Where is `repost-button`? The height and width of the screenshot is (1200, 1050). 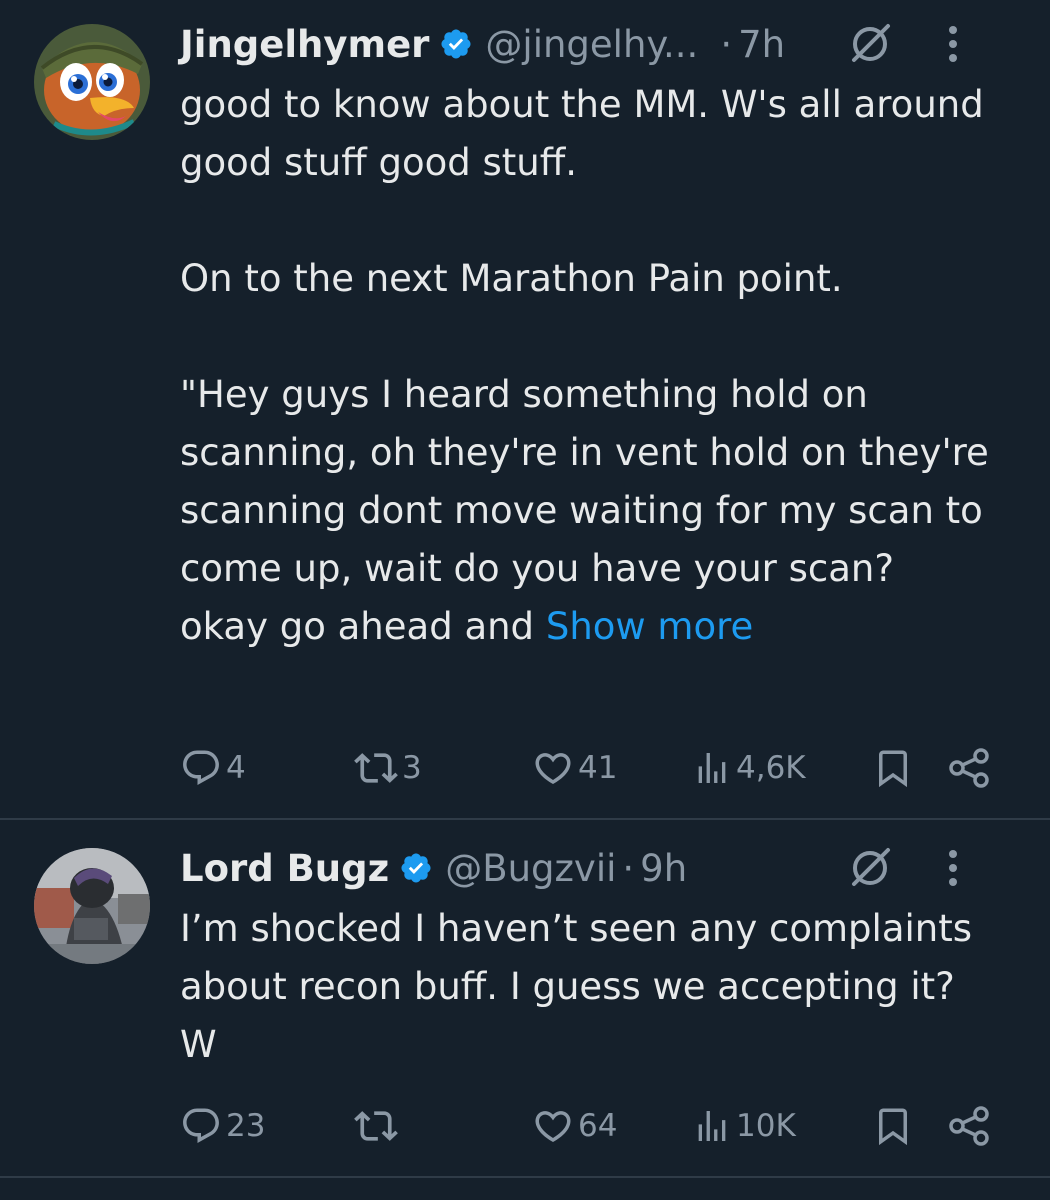 repost-button is located at coordinates (378, 1126).